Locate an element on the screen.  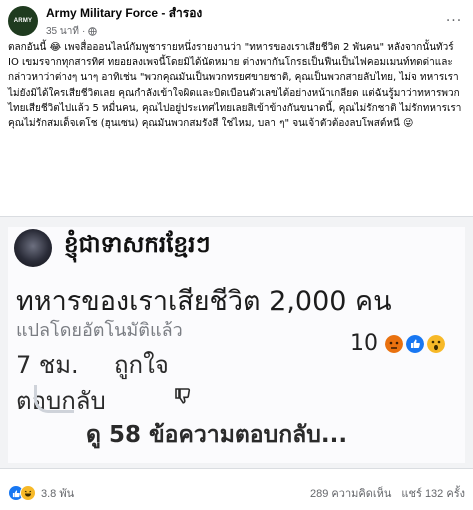
comments-count-link: 289 ความคิดเห็น is located at coordinates (350, 493).